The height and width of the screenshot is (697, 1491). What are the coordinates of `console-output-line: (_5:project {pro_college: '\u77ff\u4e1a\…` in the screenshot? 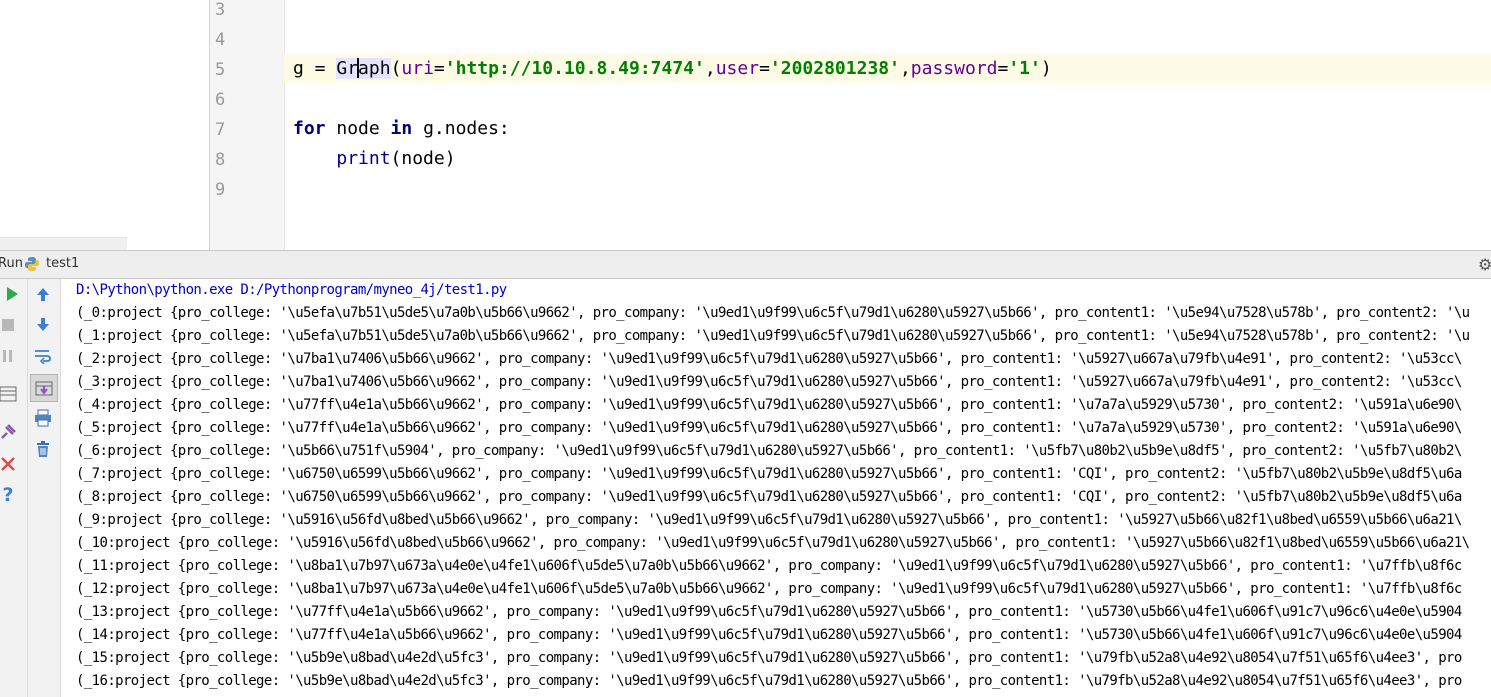 It's located at (769, 428).